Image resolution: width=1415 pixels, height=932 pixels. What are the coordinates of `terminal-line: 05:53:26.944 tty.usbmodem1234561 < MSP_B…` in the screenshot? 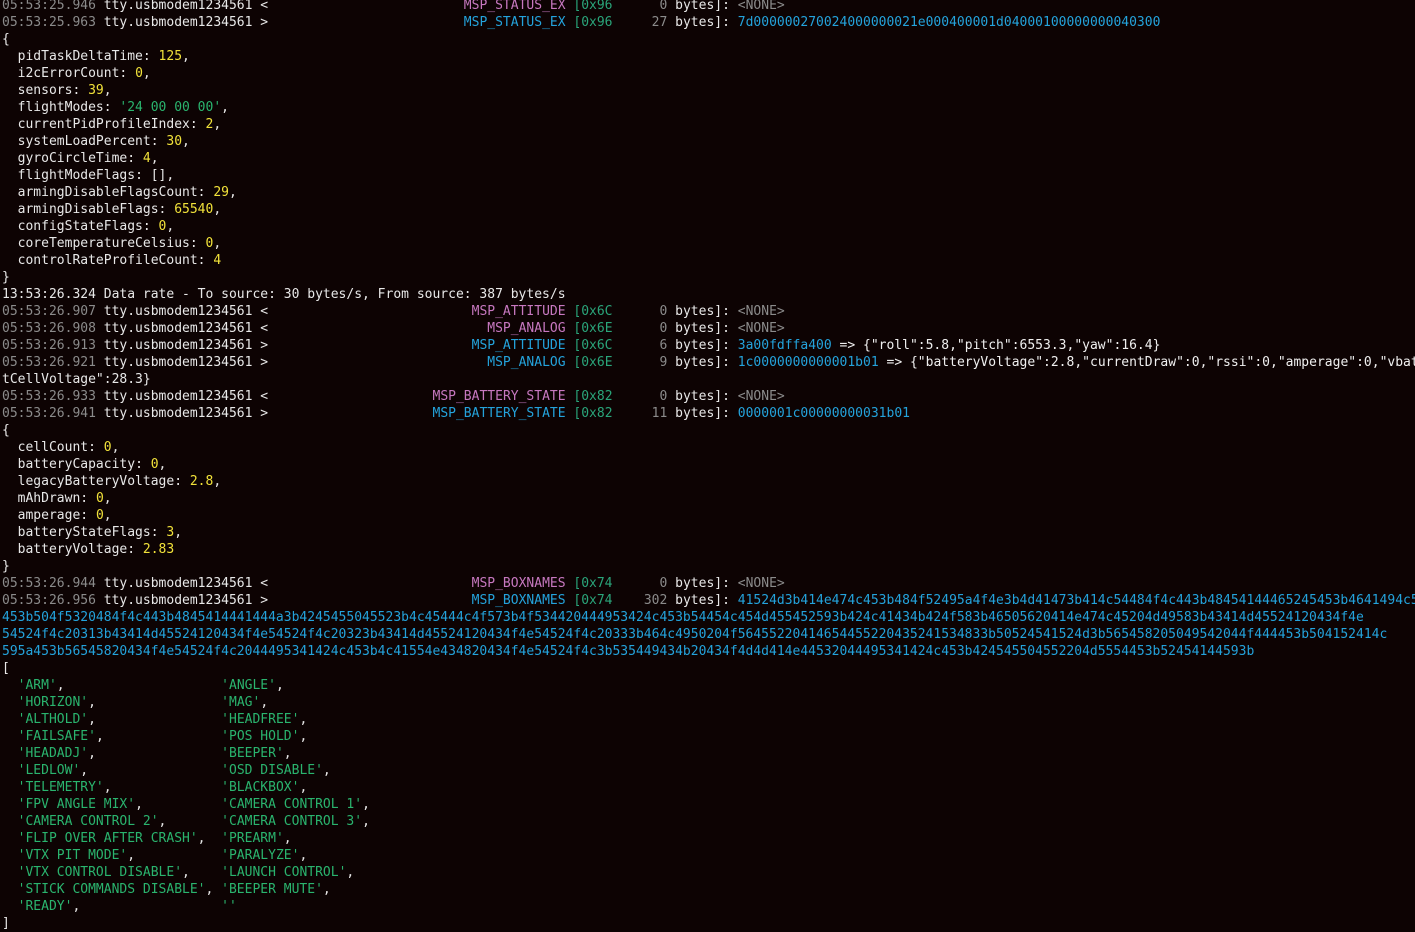 It's located at (393, 583).